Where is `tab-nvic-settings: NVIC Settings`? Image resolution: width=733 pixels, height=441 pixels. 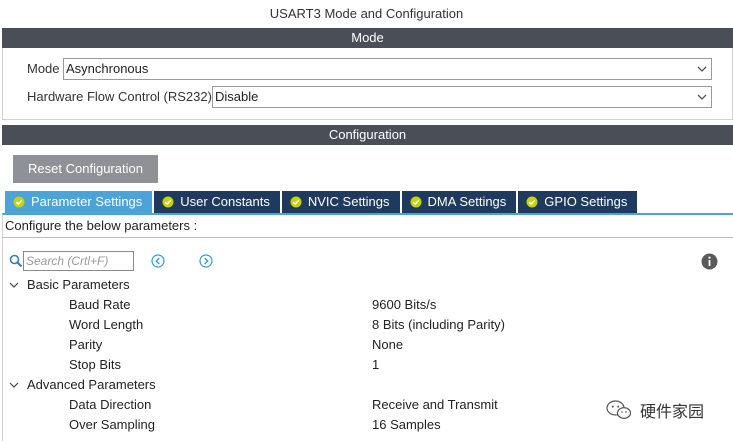
tab-nvic-settings: NVIC Settings is located at coordinates (340, 202).